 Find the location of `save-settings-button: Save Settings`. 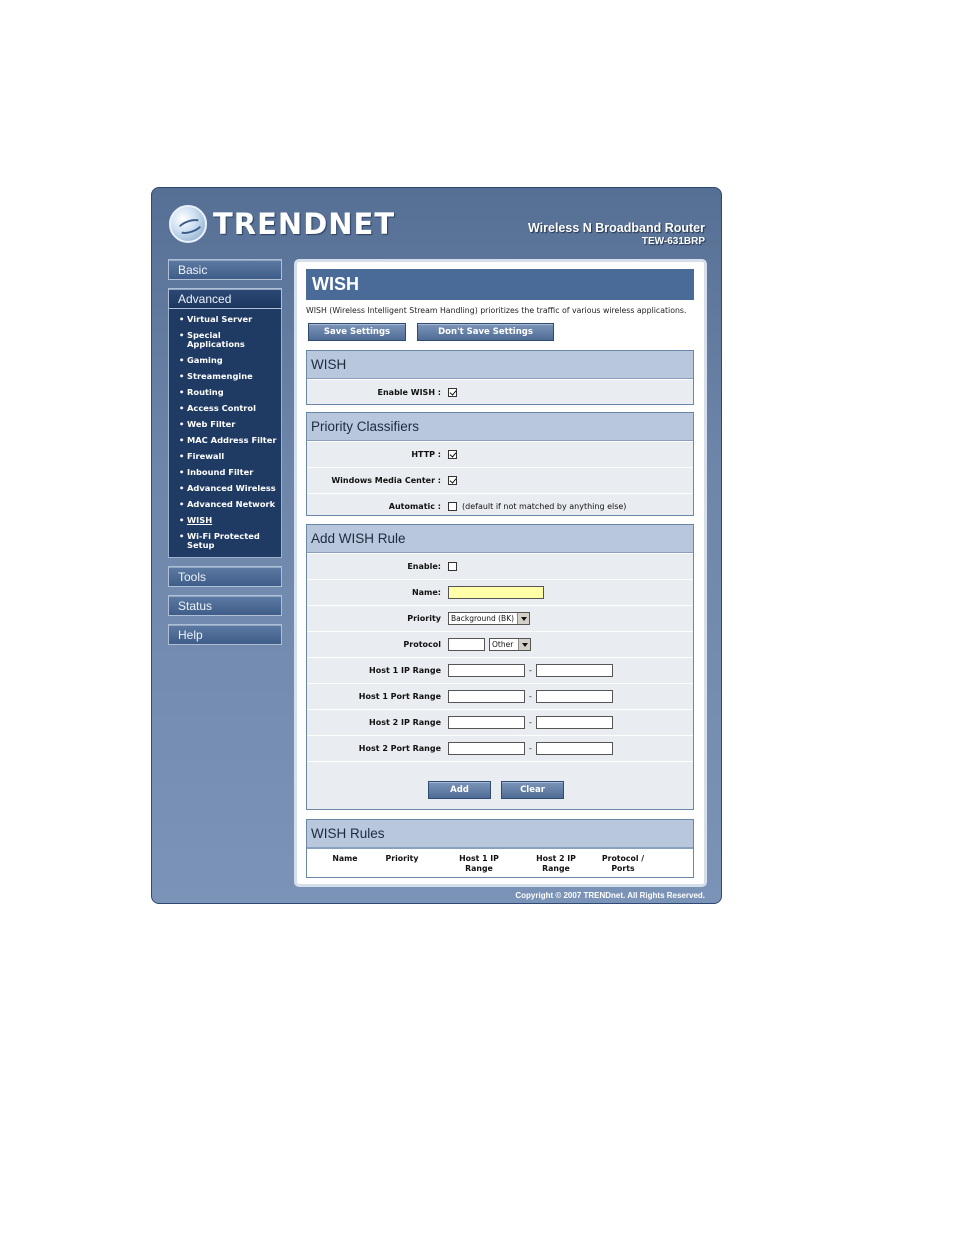

save-settings-button: Save Settings is located at coordinates (357, 332).